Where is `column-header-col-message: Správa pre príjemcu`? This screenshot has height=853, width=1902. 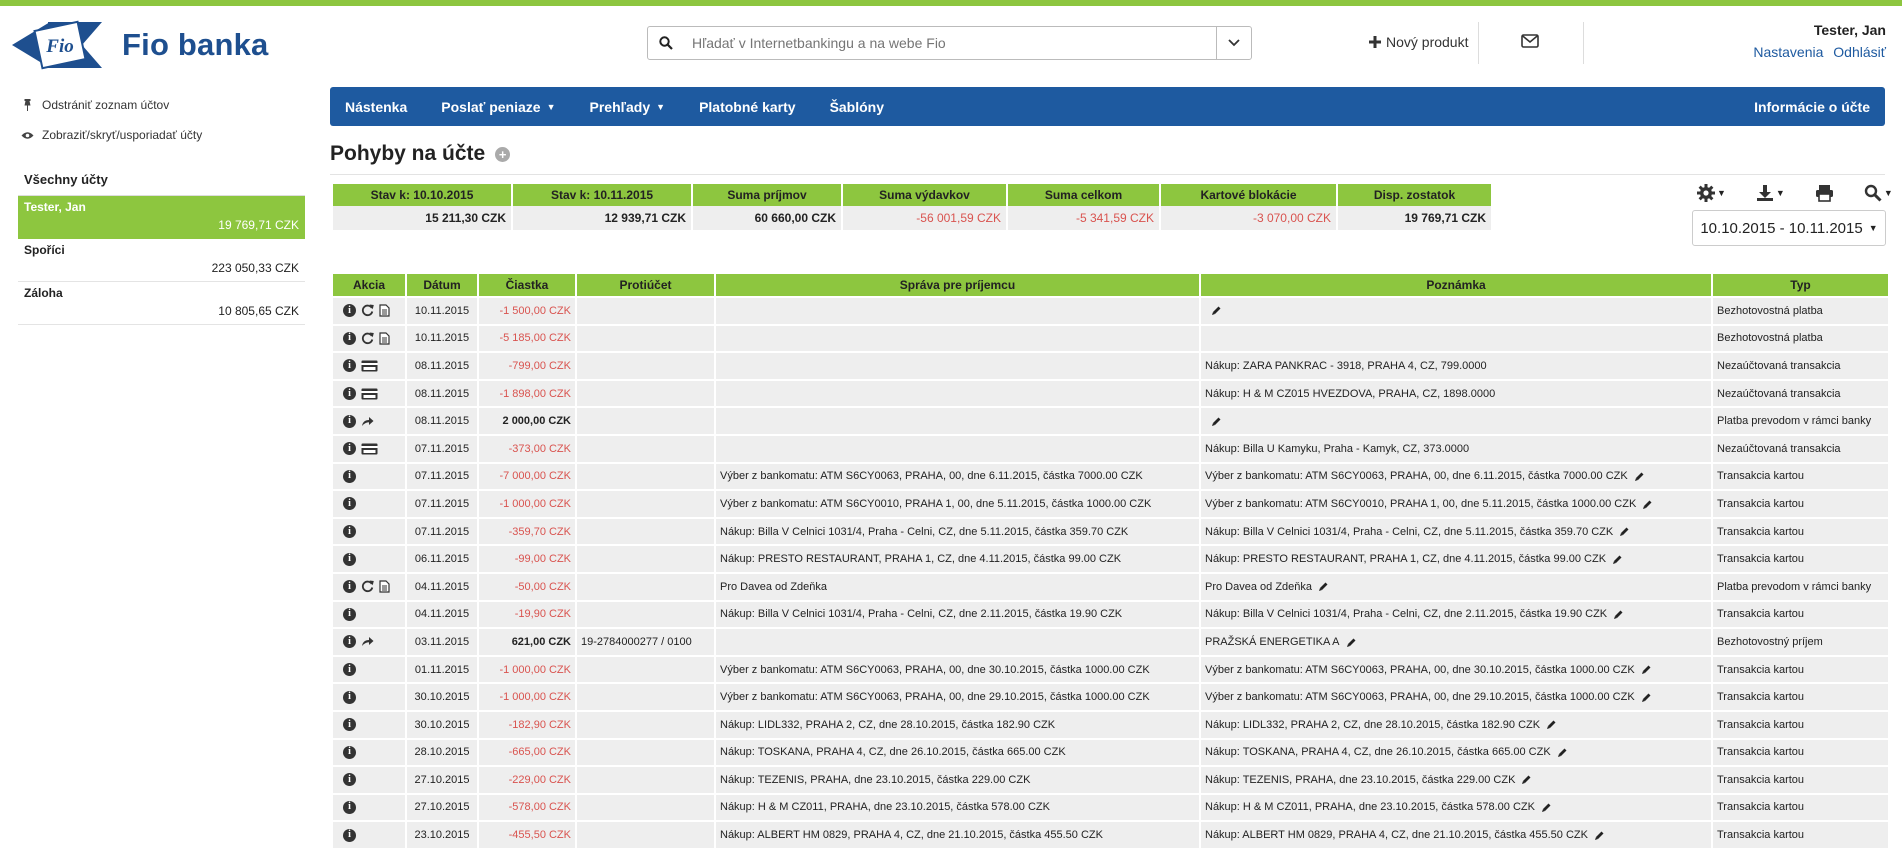
column-header-col-message: Správa pre príjemcu is located at coordinates (957, 285).